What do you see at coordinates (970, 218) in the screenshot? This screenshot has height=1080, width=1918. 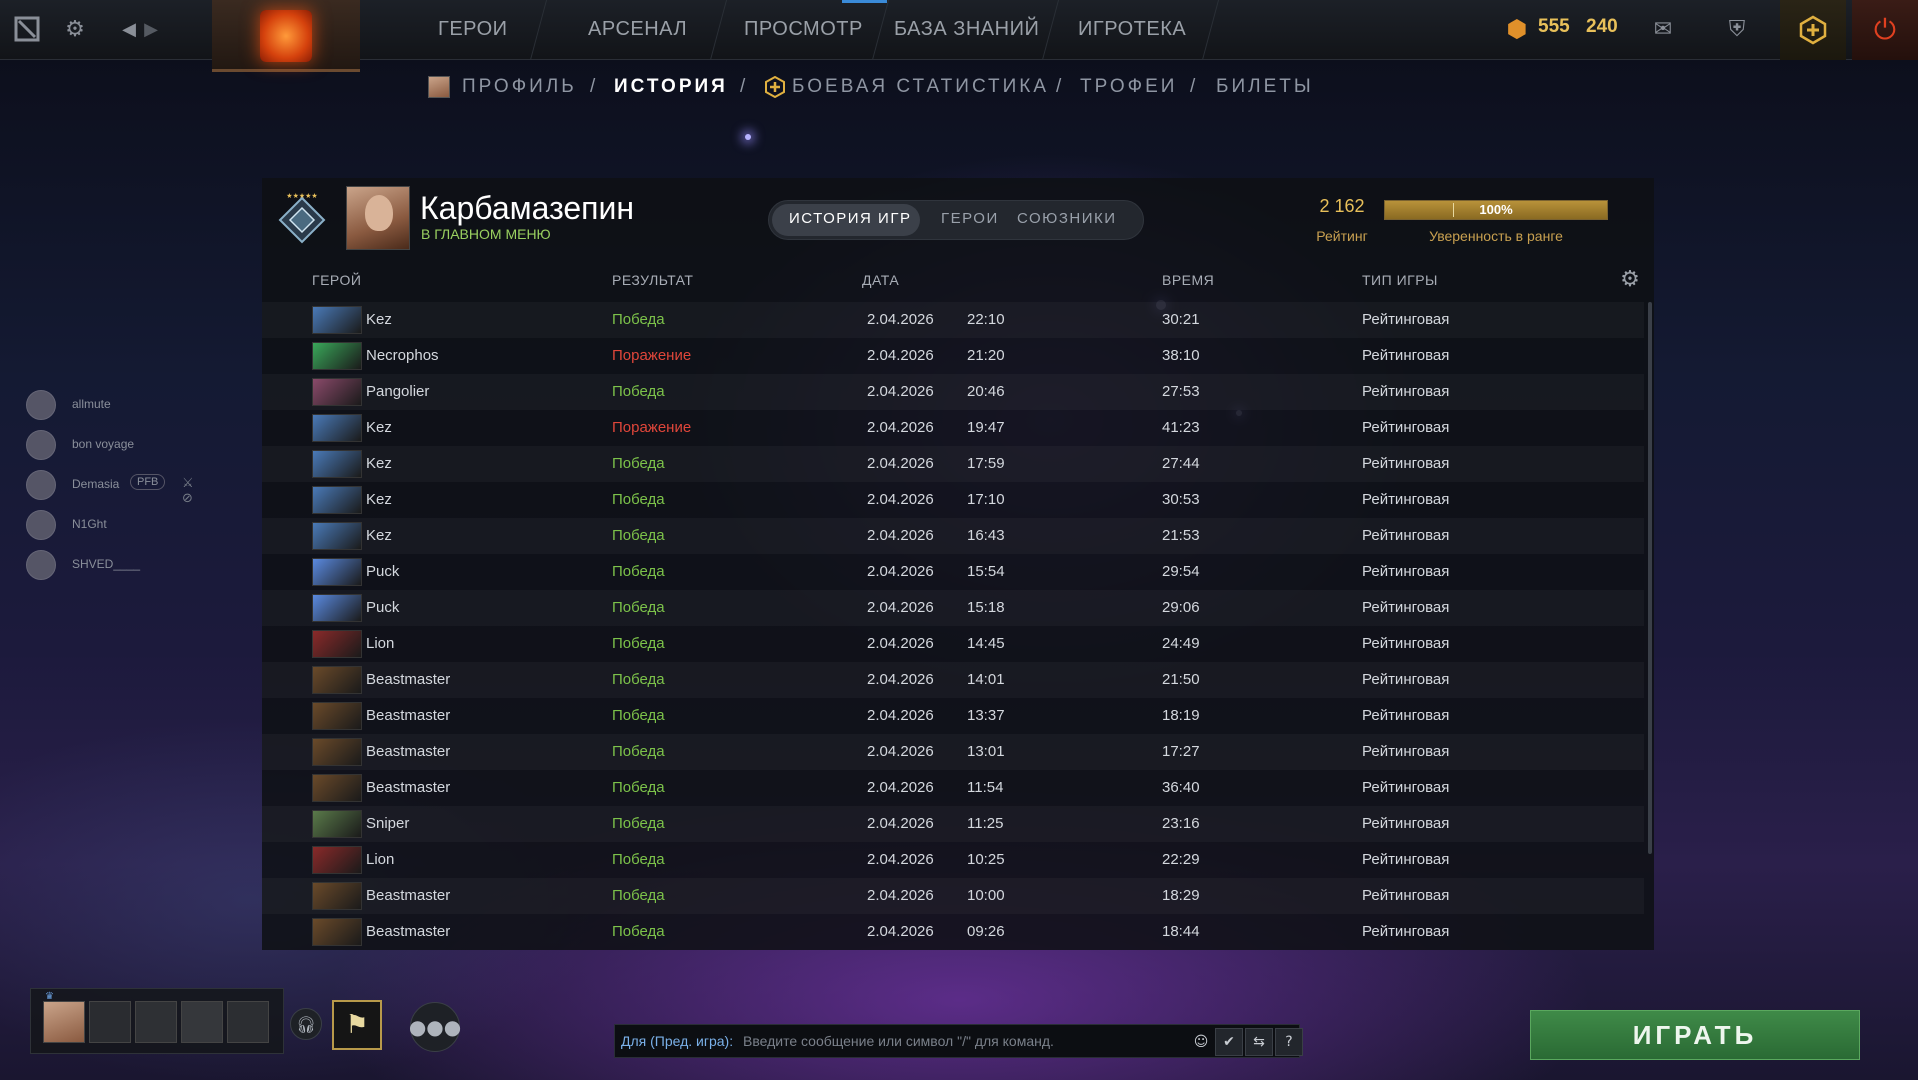 I see `tab-heroes: ГЕРОИ` at bounding box center [970, 218].